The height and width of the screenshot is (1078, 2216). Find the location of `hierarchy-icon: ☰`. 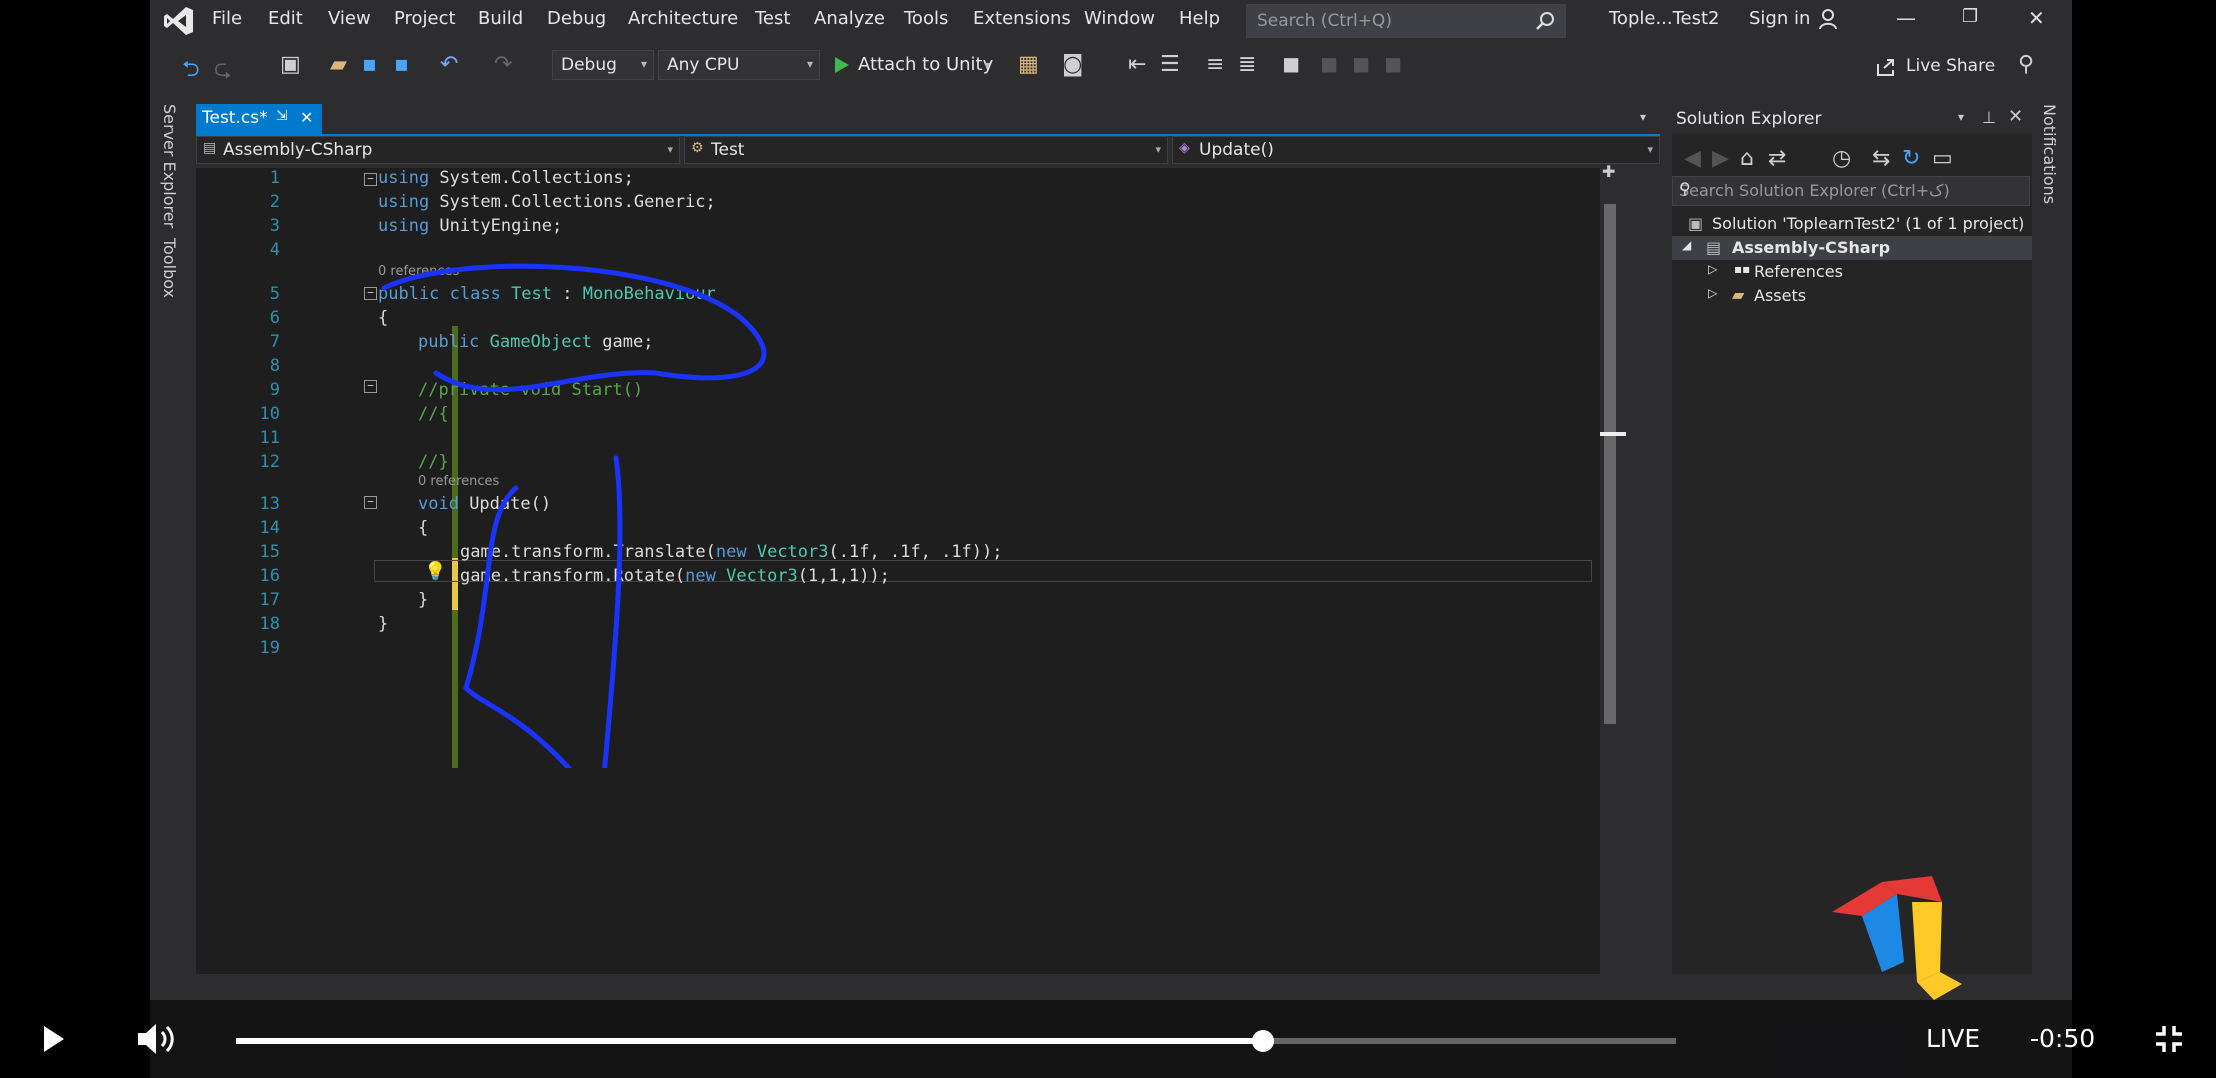

hierarchy-icon: ☰ is located at coordinates (1170, 64).